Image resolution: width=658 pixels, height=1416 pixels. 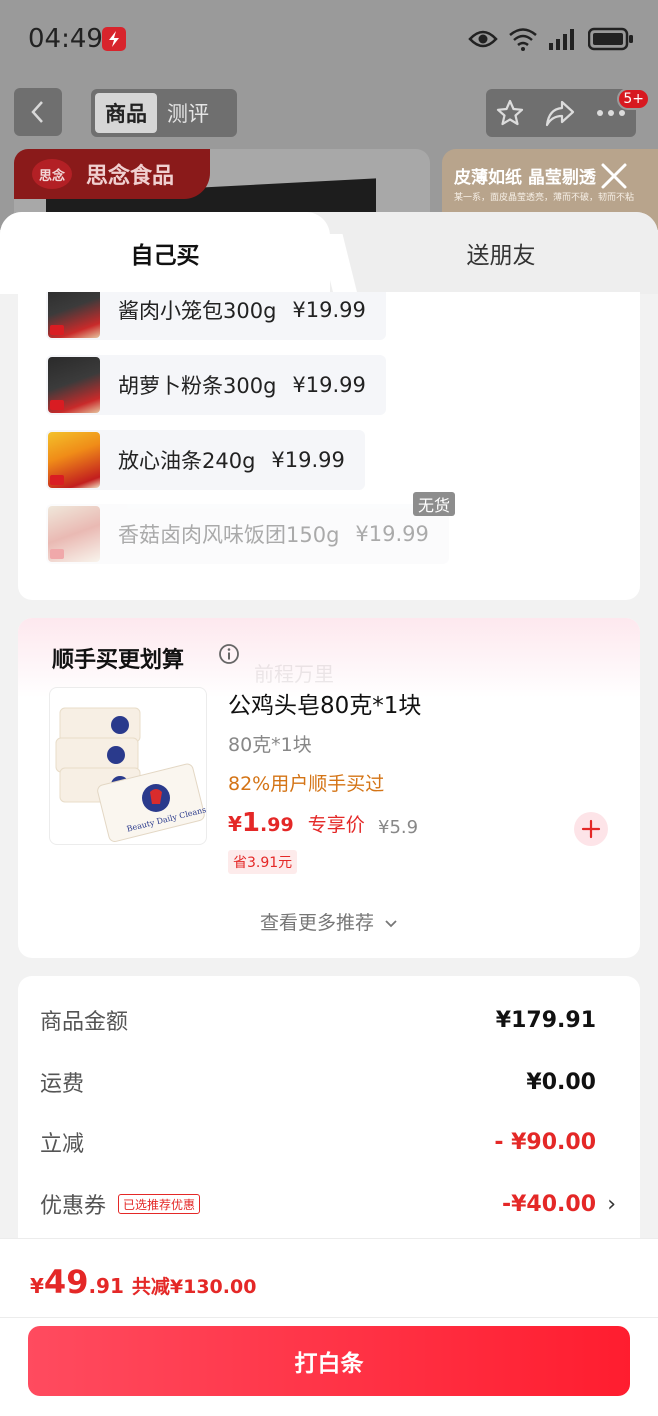 I want to click on see-more-label: 查看更多推荐, so click(x=316, y=923).